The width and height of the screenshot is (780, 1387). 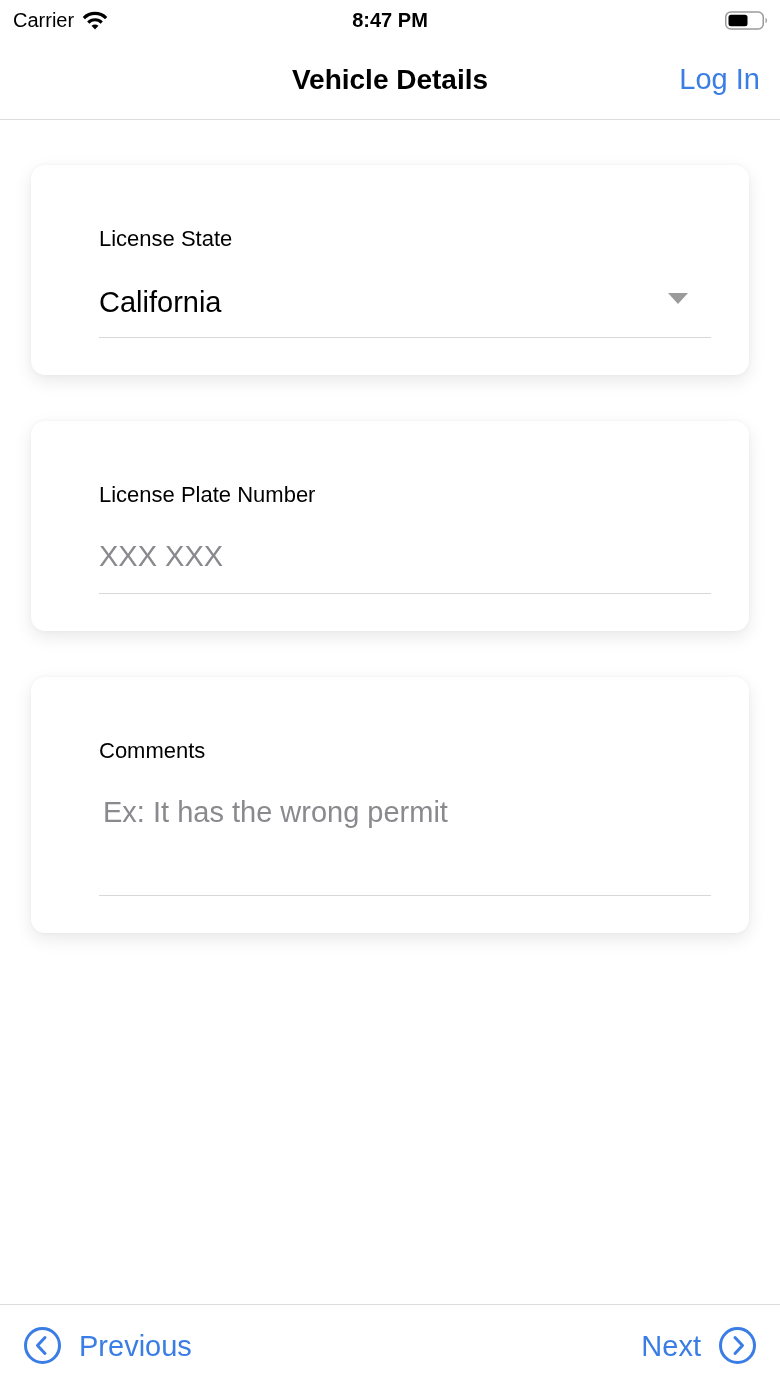 I want to click on state-dropdown: California, so click(x=405, y=311).